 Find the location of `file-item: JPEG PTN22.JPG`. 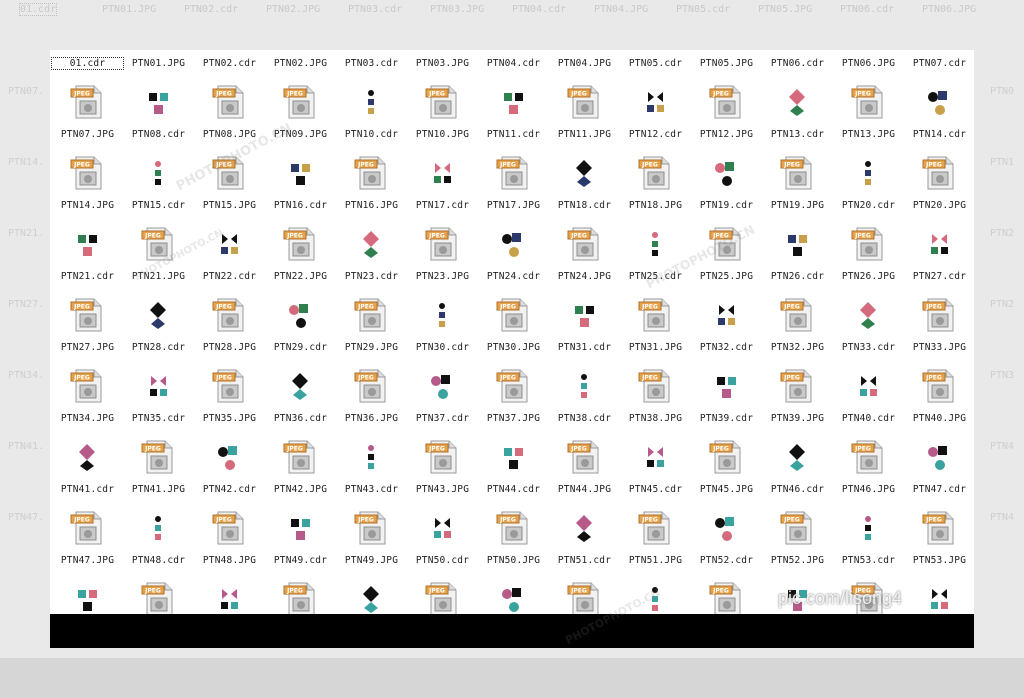

file-item: JPEG PTN22.JPG is located at coordinates (300, 258).